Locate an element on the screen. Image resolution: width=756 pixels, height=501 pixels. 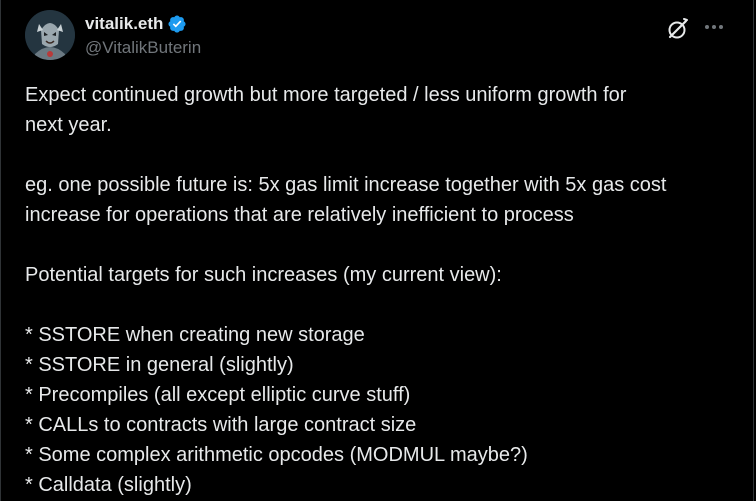
avatar-image is located at coordinates (50, 35).